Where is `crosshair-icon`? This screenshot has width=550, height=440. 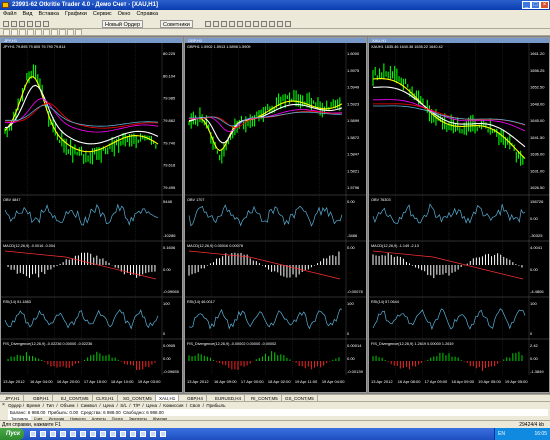
crosshair-icon is located at coordinates (14, 32).